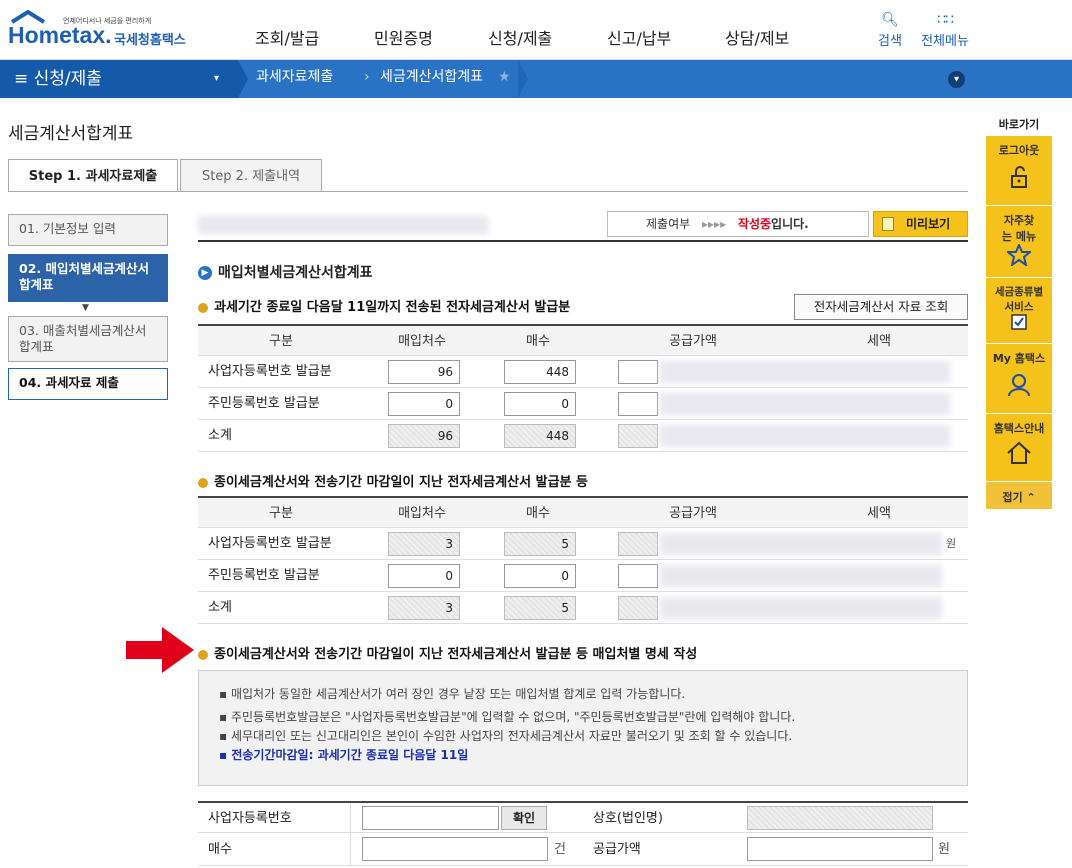  Describe the element at coordinates (1019, 150) in the screenshot. I see `quick-logout-label: 로그아웃` at that location.